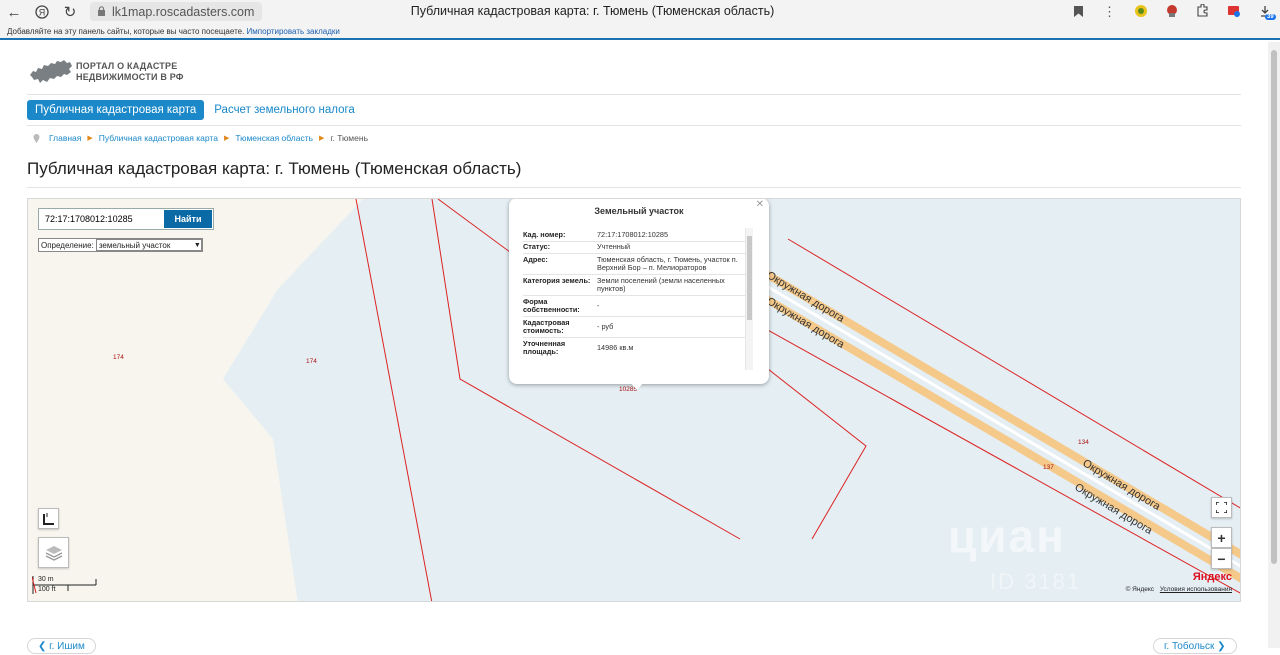 The image size is (1280, 655). I want to click on next-city-link: г. Тобольск ❯, so click(1195, 646).